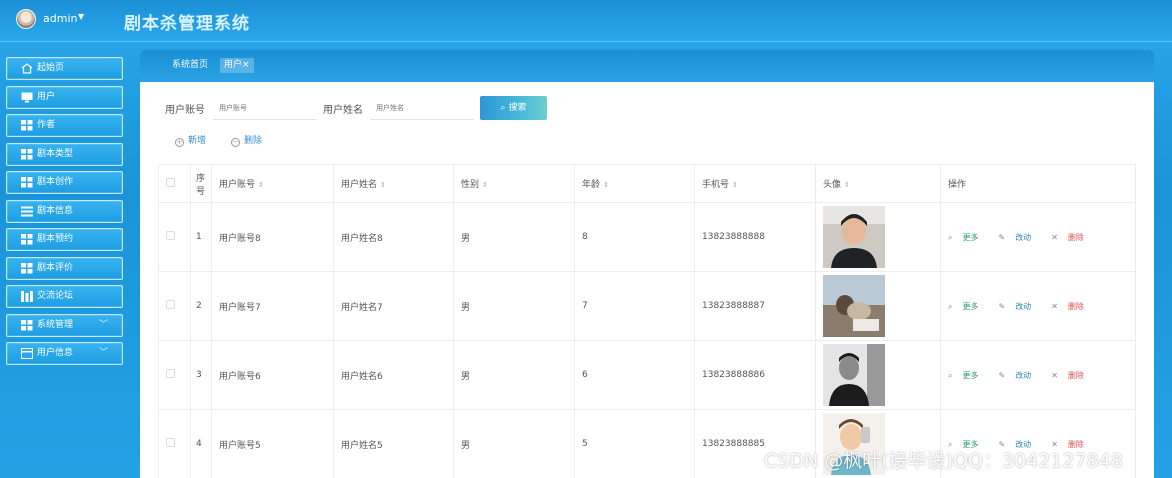 Image resolution: width=1172 pixels, height=478 pixels. Describe the element at coordinates (237, 185) in the screenshot. I see `column-header-label: 用户账号` at that location.